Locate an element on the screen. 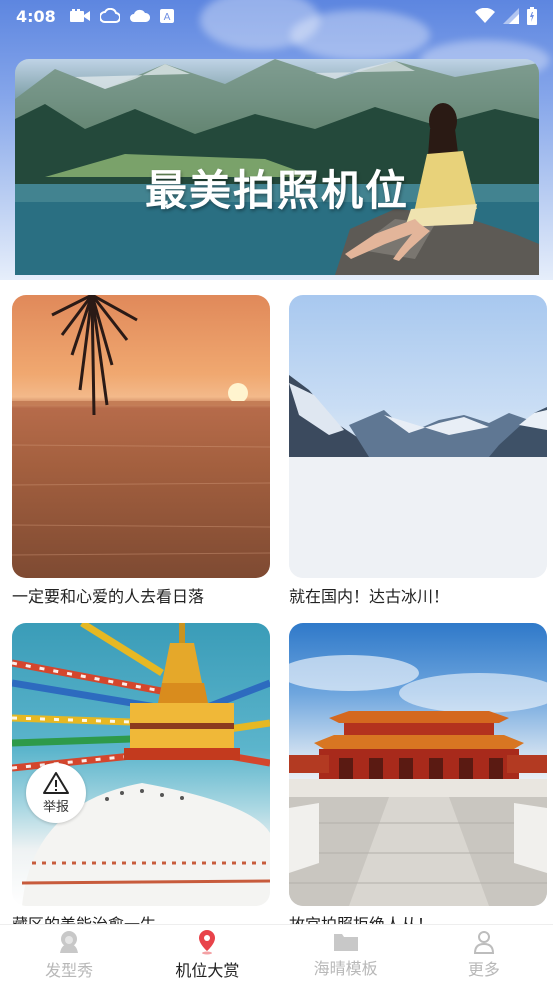 This screenshot has width=553, height=984. card-stupa: 举报 藏区的美能治愈一生 is located at coordinates (141, 779).